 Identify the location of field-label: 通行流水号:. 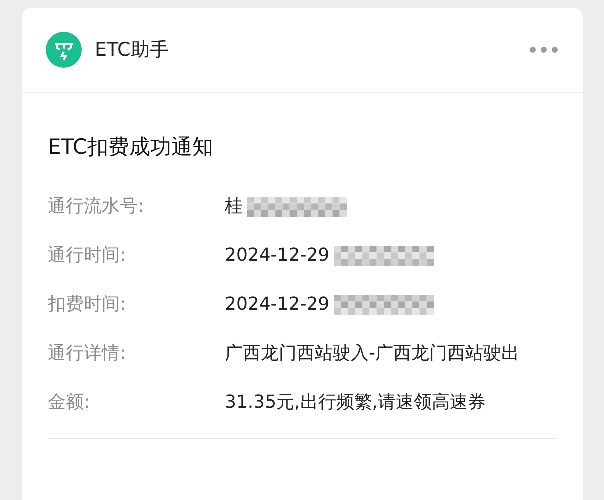
(97, 207).